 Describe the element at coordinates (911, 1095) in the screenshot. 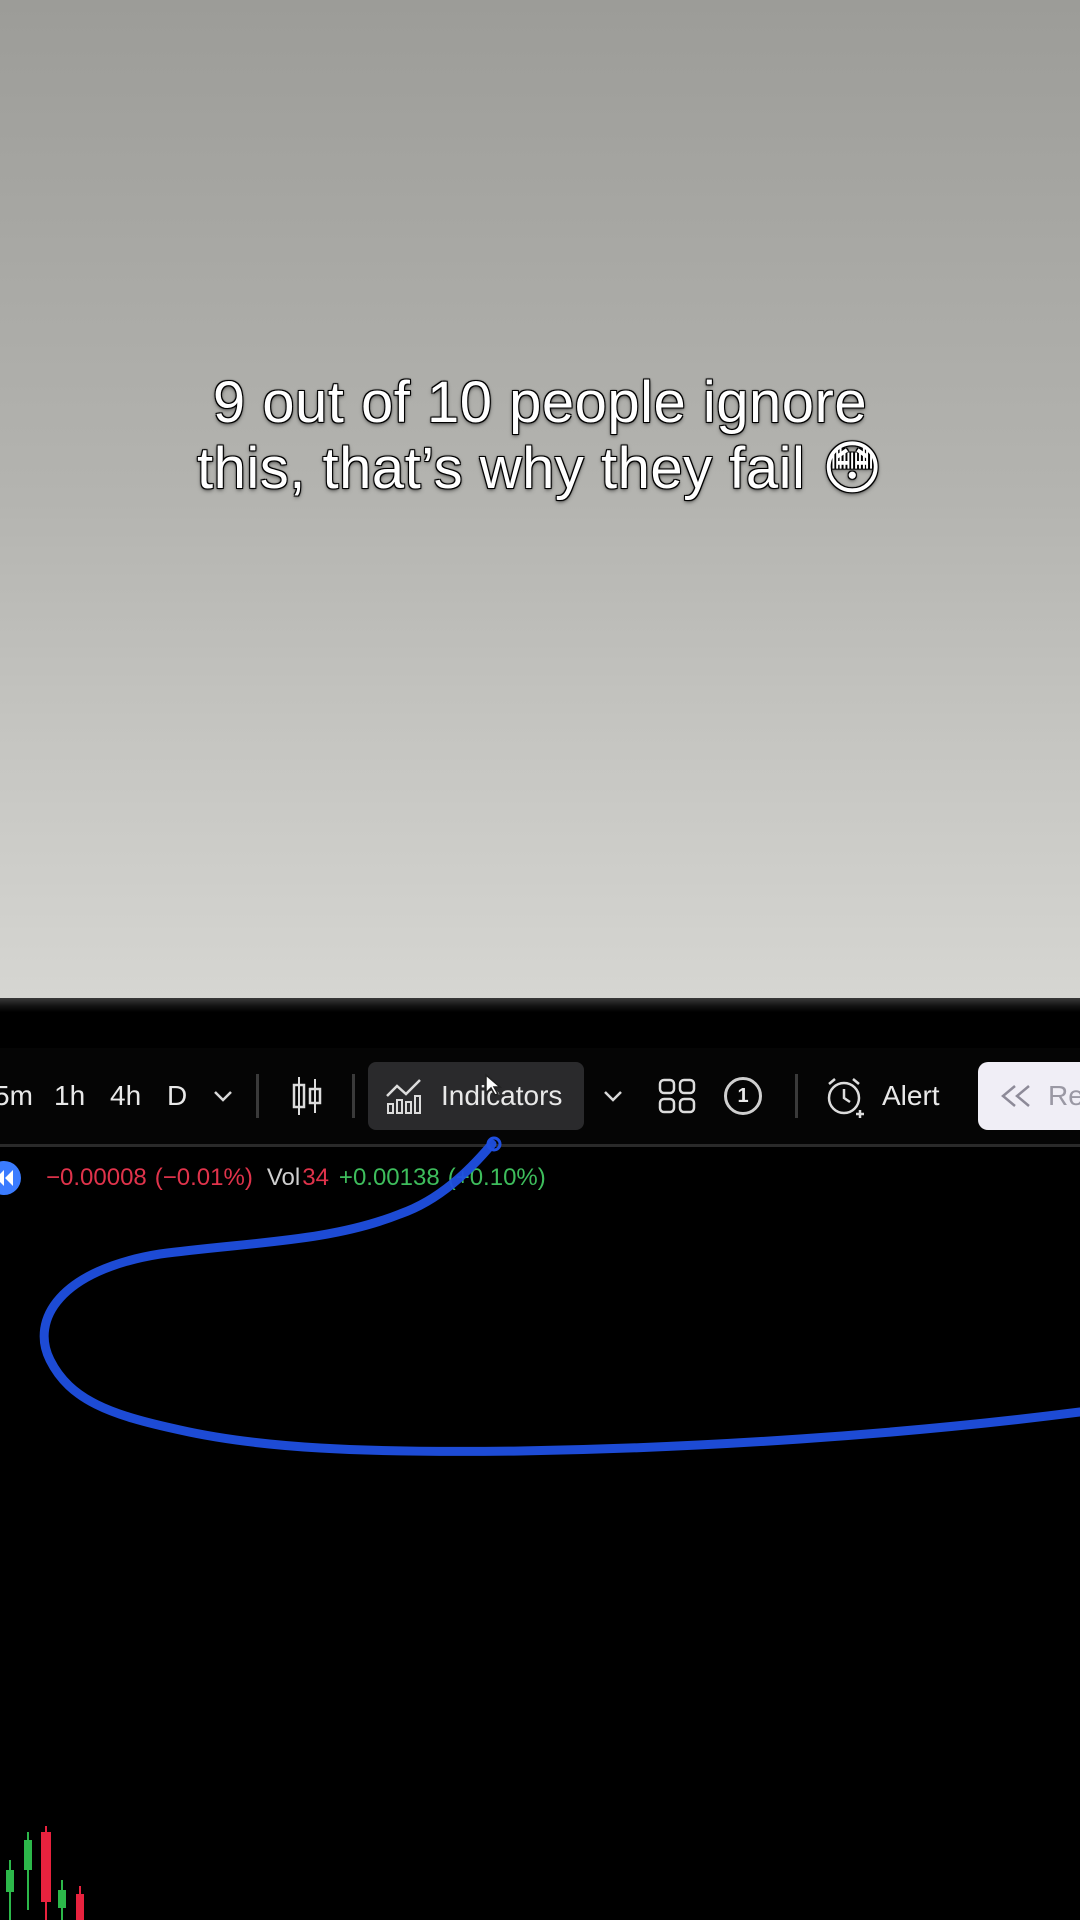

I see `alert-label: Alert` at that location.